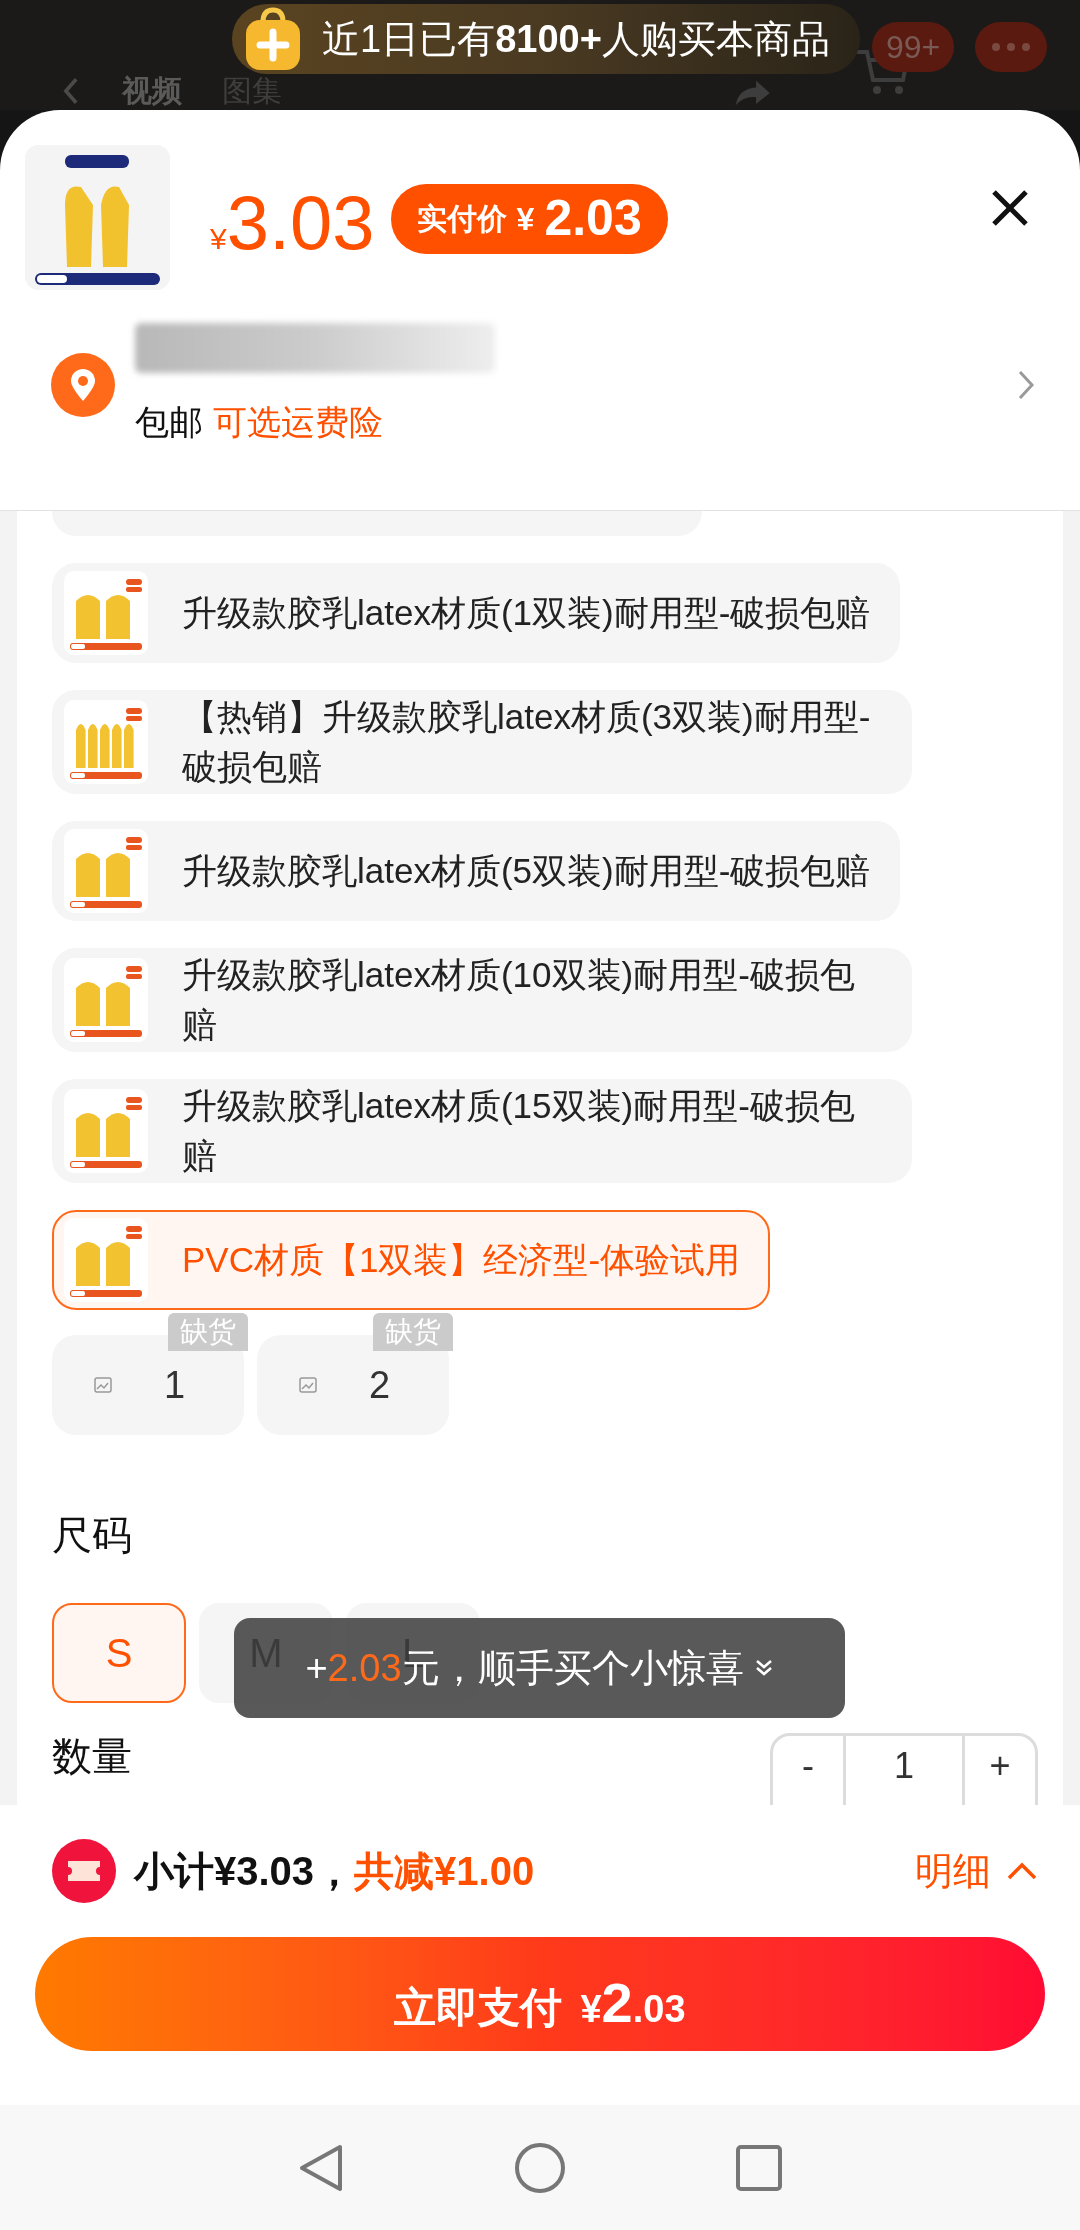  I want to click on price: ¥3.03, so click(292, 222).